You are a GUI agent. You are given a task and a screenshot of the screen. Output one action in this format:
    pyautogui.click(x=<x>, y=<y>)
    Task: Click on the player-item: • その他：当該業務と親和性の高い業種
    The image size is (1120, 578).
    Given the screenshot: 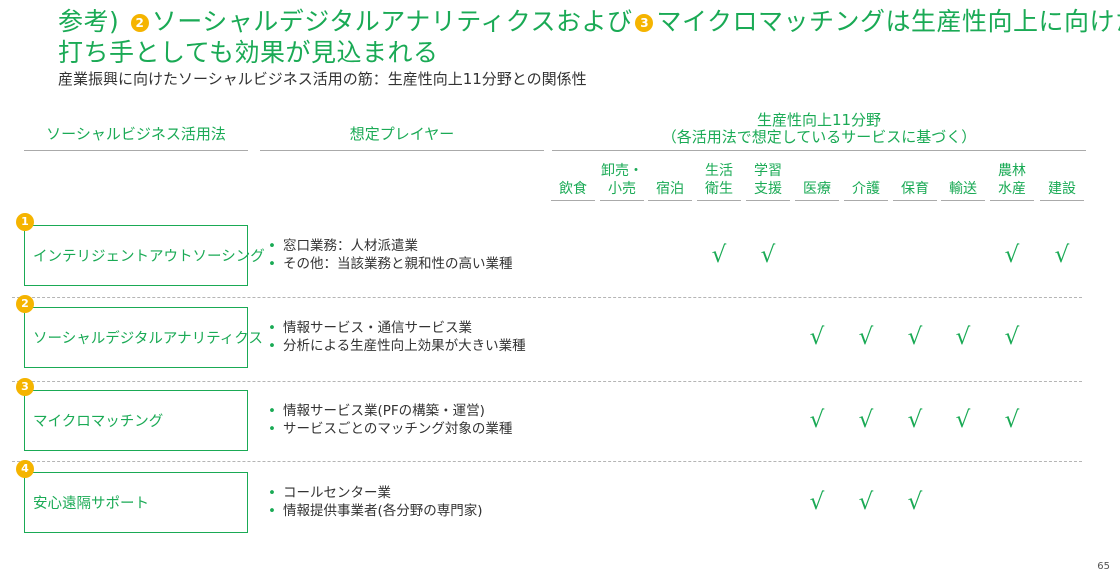 What is the action you would take?
    pyautogui.click(x=390, y=264)
    